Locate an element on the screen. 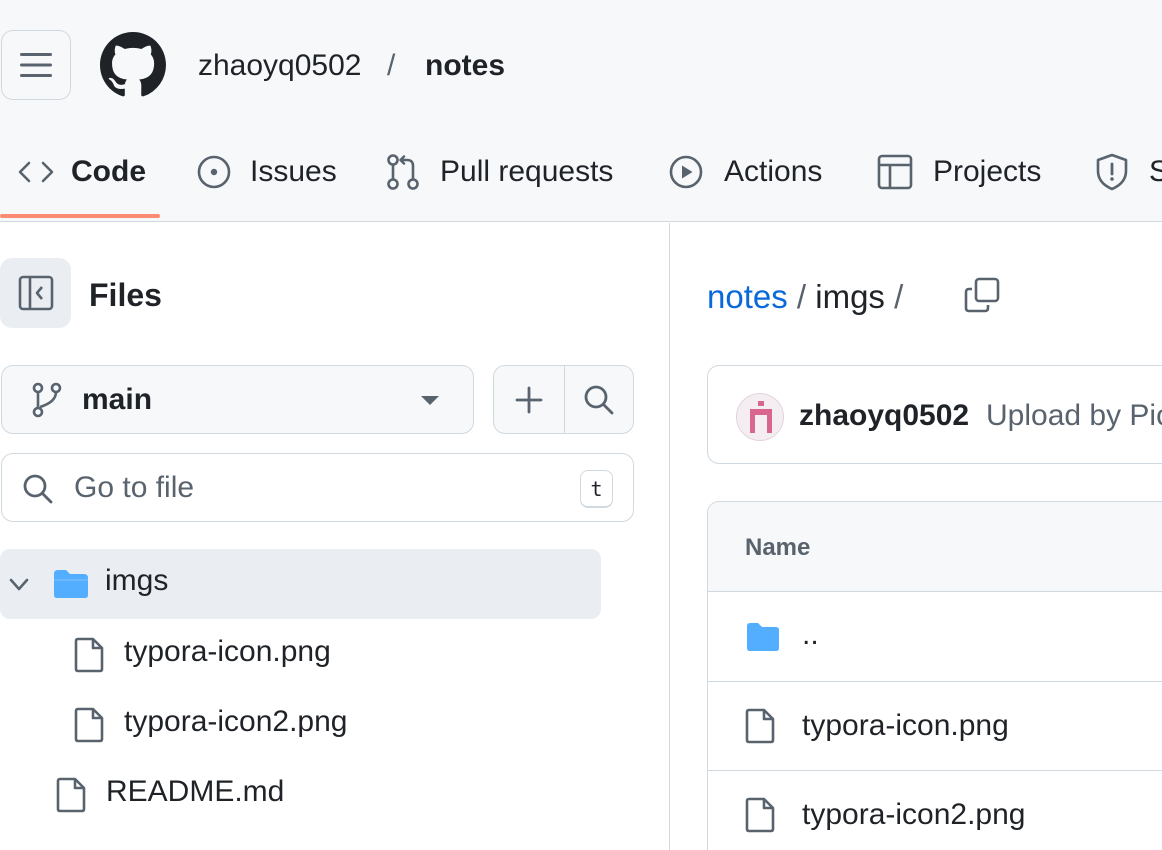 This screenshot has height=850, width=1162. path-breadcrumb: notes / imgs / is located at coordinates (805, 297).